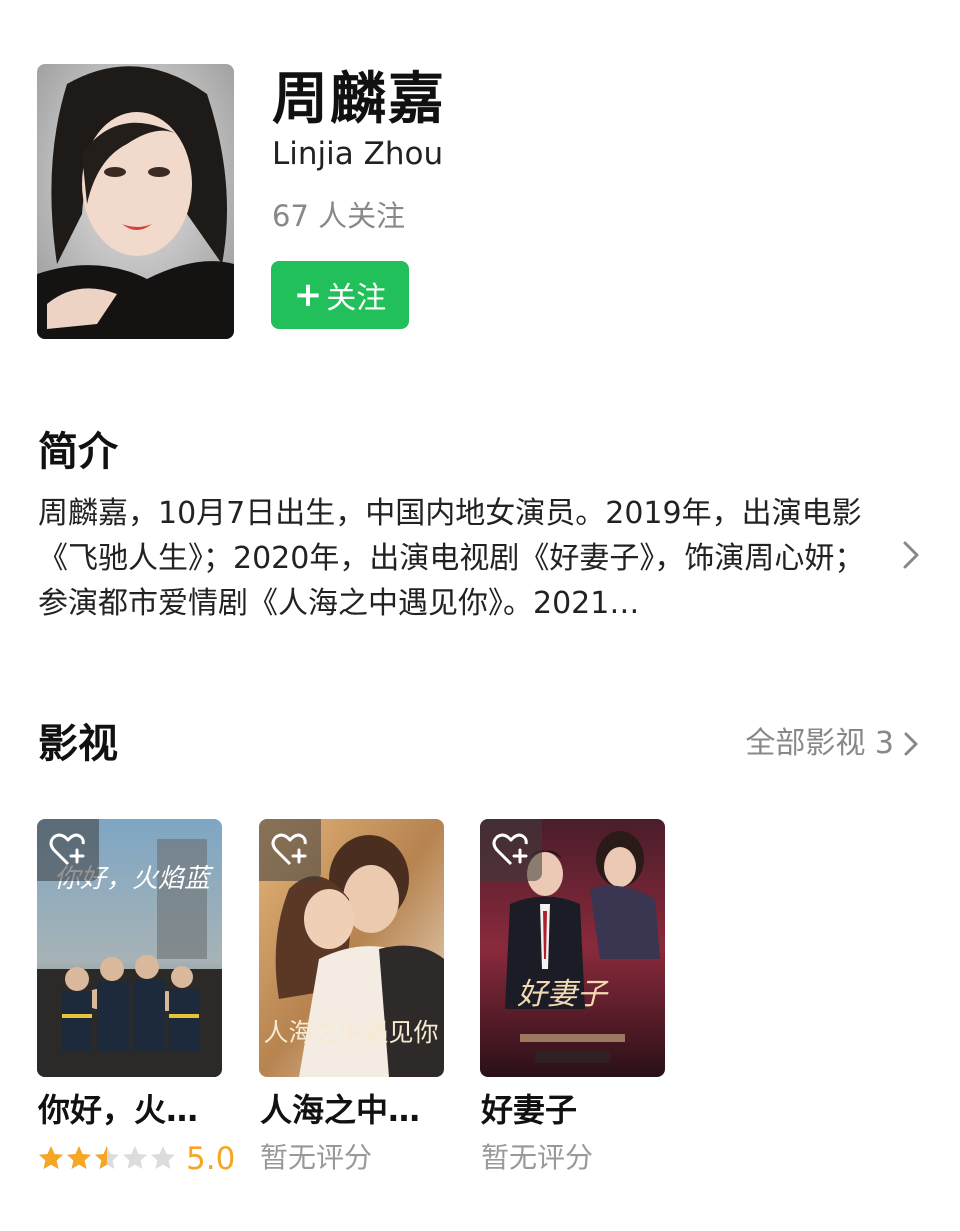 This screenshot has width=960, height=1231. What do you see at coordinates (819, 743) in the screenshot?
I see `all-films-label: 全部影视 3` at bounding box center [819, 743].